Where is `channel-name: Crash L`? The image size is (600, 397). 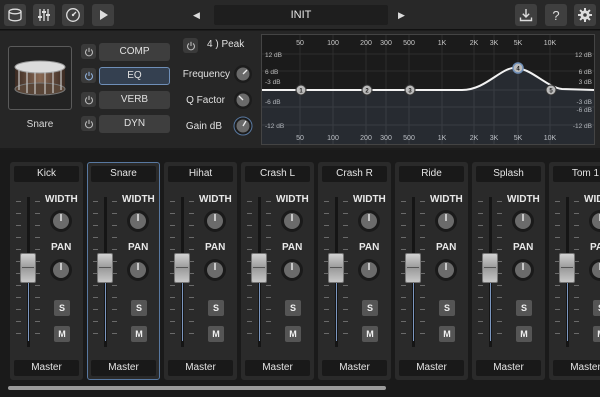
channel-name: Crash L is located at coordinates (277, 174).